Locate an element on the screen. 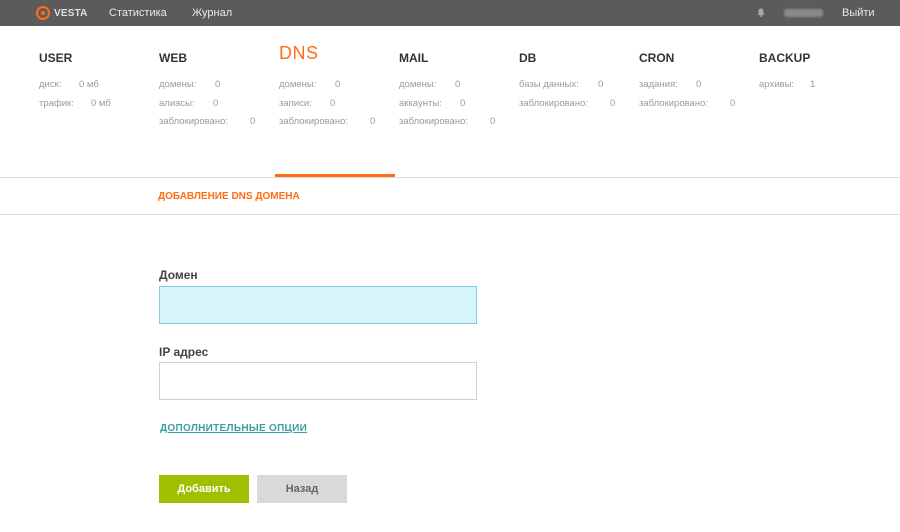 This screenshot has width=900, height=532. vesta-logo-icon is located at coordinates (43, 13).